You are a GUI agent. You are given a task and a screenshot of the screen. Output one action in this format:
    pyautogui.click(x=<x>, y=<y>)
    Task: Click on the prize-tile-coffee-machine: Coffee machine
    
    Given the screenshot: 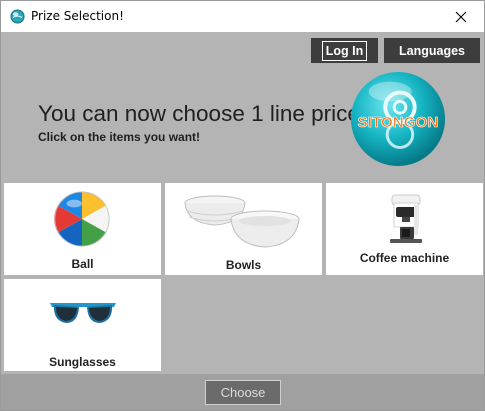 What is the action you would take?
    pyautogui.click(x=404, y=229)
    